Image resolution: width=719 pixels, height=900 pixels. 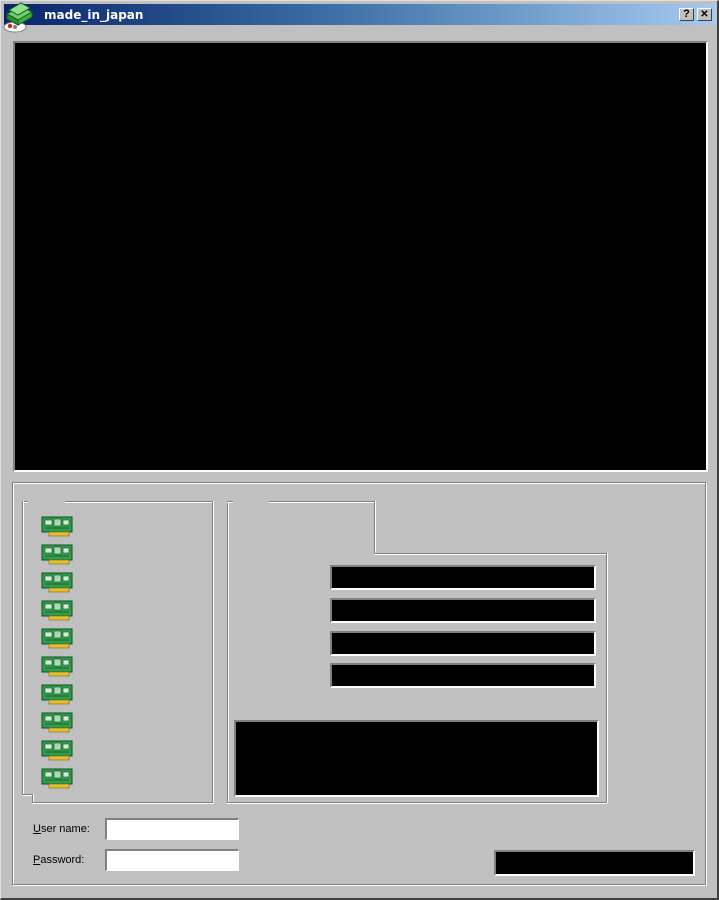 I want to click on green-disk-stack-icon, so click(x=18, y=17).